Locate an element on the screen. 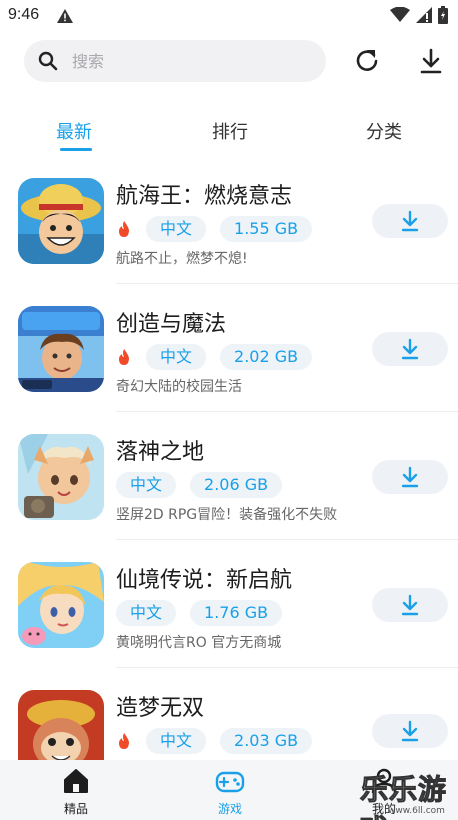  app-title: 创造与魔法 is located at coordinates (171, 324).